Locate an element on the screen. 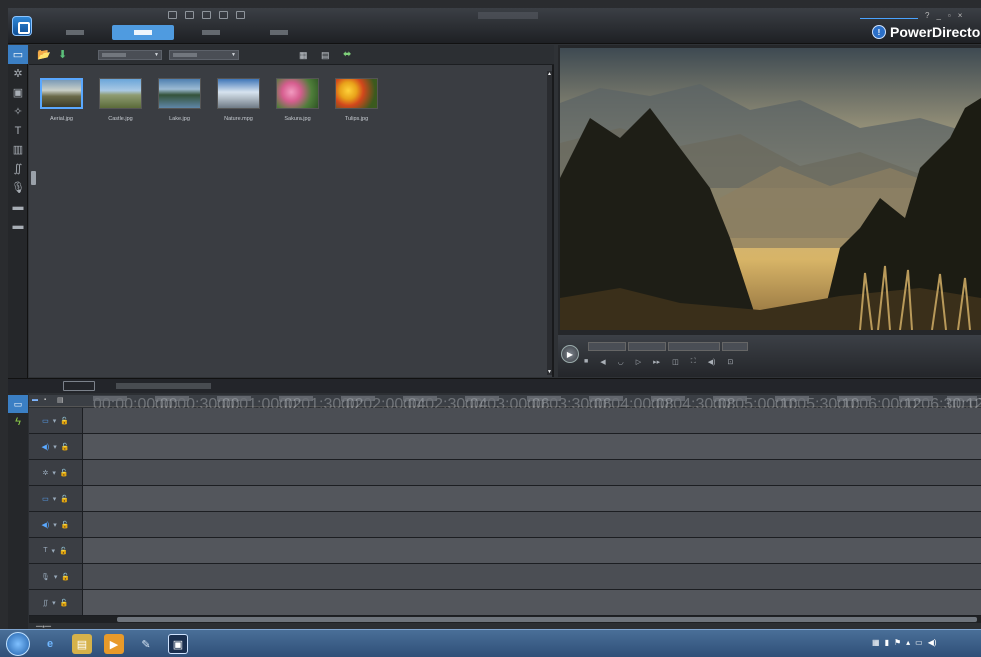  media-item-aerial: Aerial.jpg is located at coordinates (61, 100).